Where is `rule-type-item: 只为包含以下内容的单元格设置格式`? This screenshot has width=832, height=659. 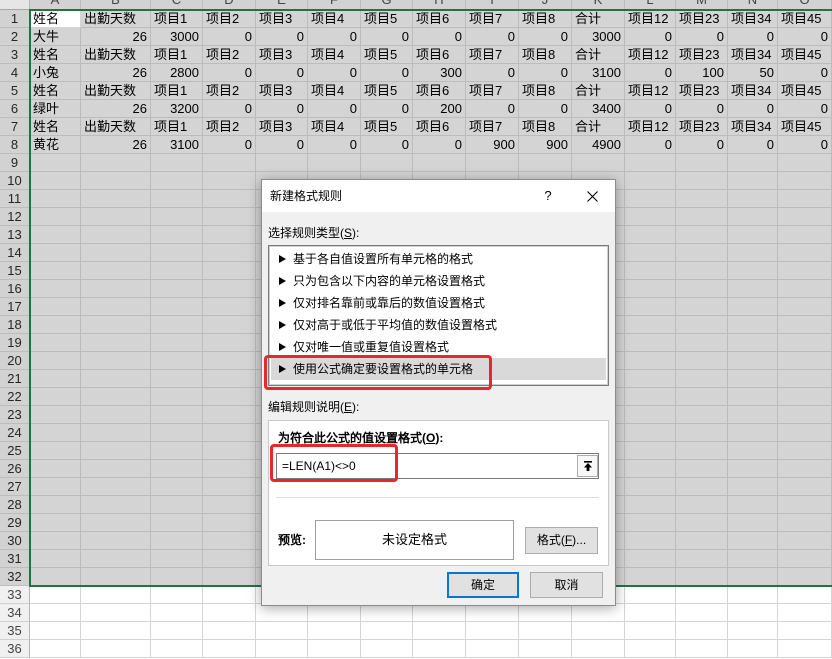
rule-type-item: 只为包含以下内容的单元格设置格式 is located at coordinates (438, 281).